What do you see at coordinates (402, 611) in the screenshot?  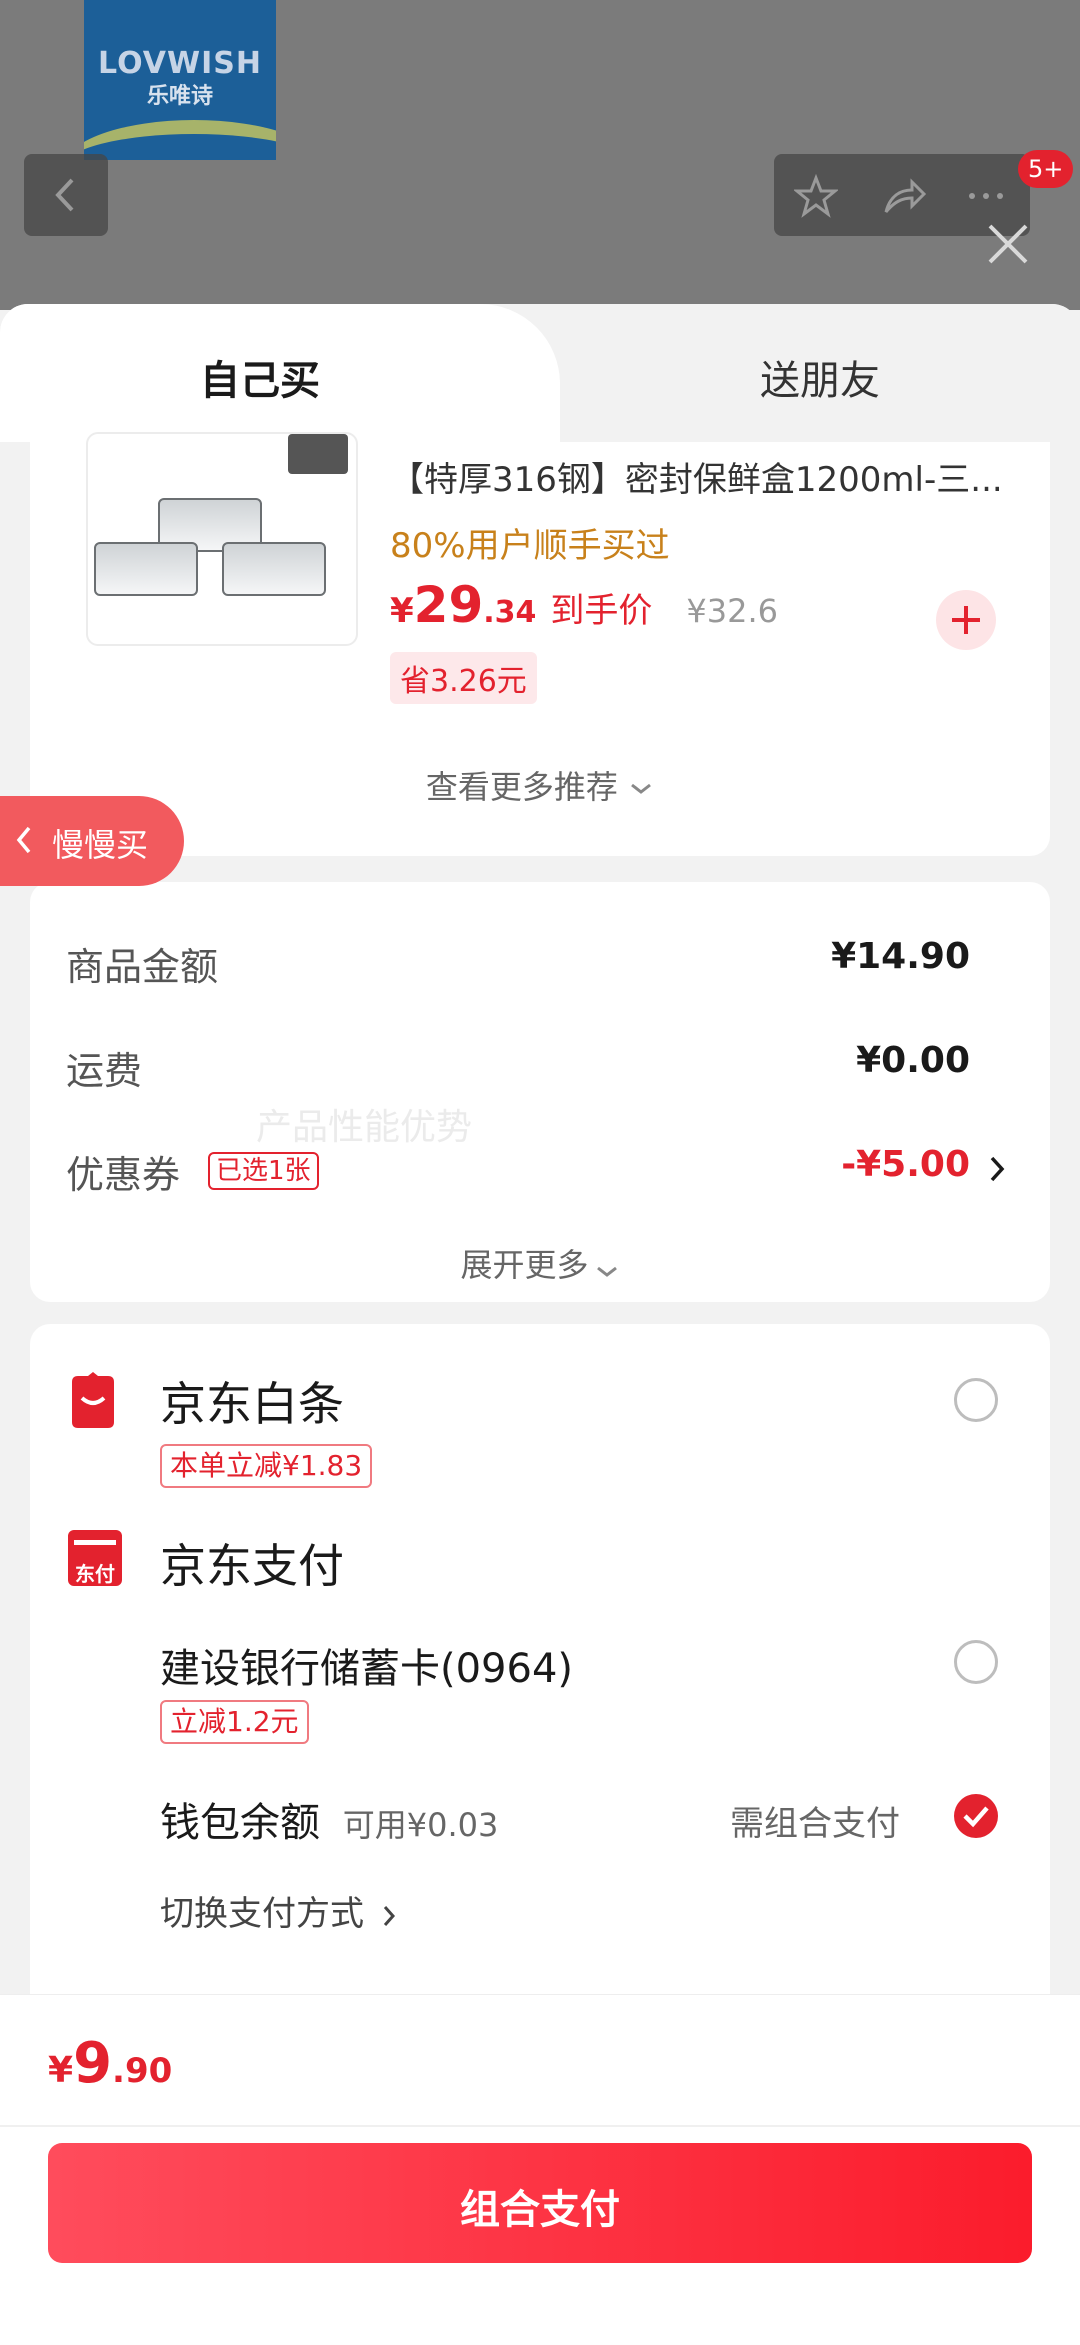 I see `price-symbol: ¥` at bounding box center [402, 611].